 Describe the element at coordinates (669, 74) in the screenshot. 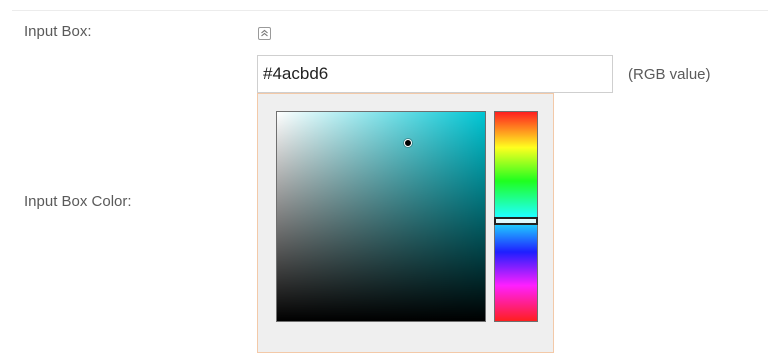

I see `rgb-value-hint: (RGB value)` at that location.